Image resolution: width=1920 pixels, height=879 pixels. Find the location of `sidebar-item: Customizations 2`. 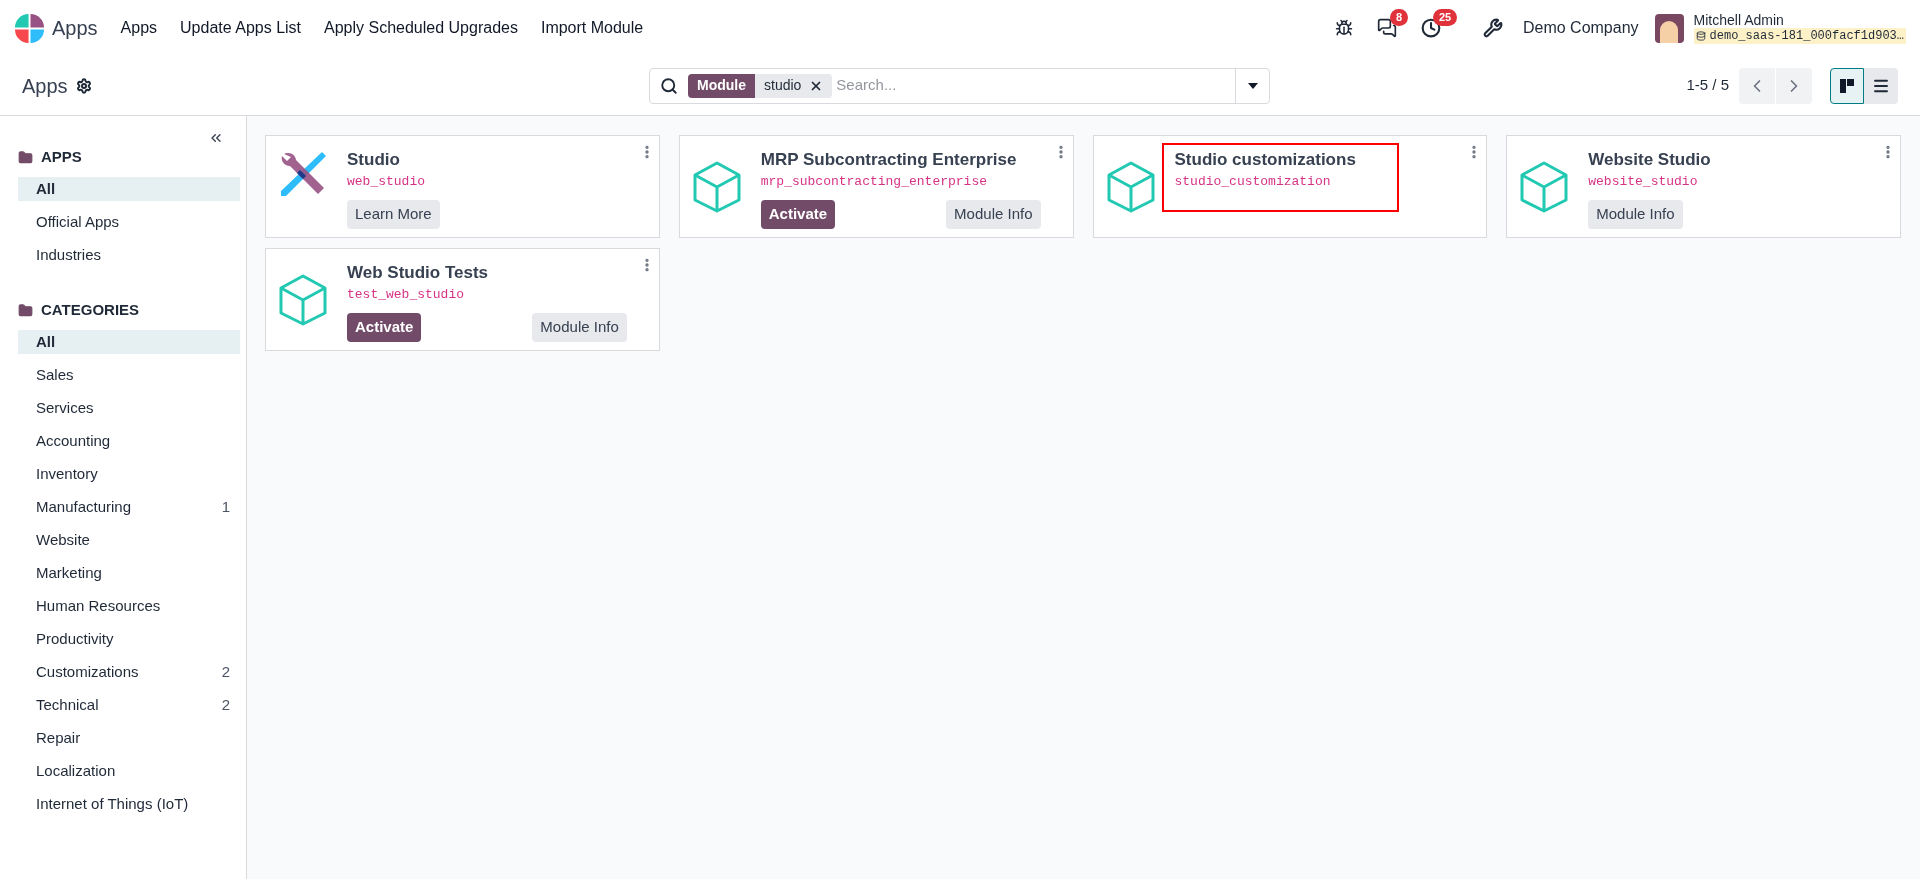

sidebar-item: Customizations 2 is located at coordinates (129, 672).